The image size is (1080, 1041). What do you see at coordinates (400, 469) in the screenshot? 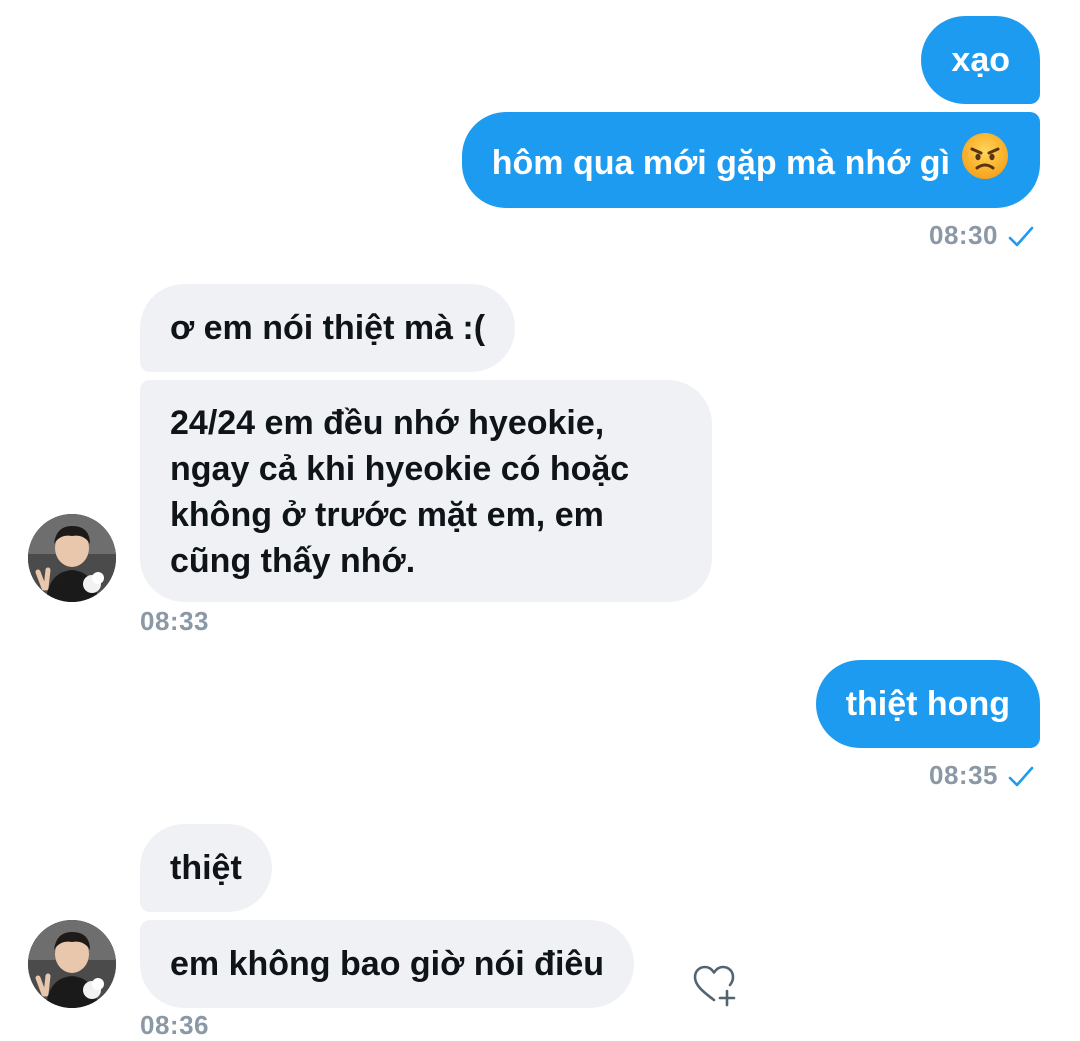
I see `message-line: ngay cả khi hyeokie có hoặc` at bounding box center [400, 469].